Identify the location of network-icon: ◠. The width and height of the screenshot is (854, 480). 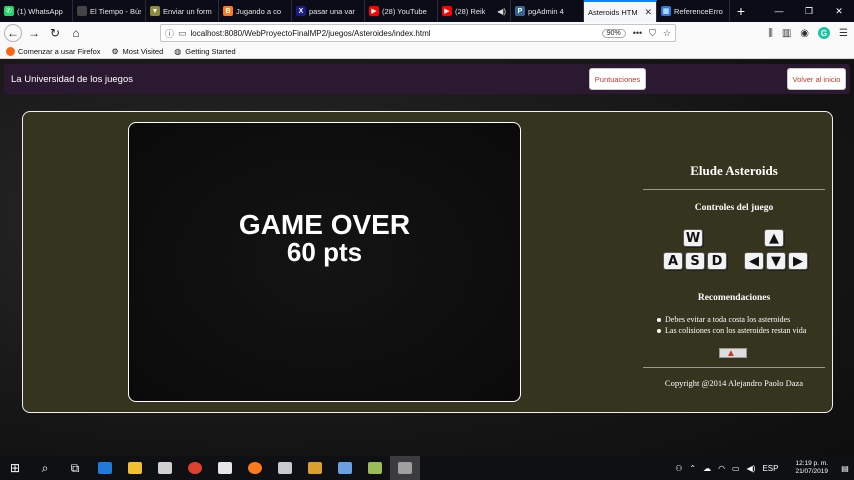
(721, 468).